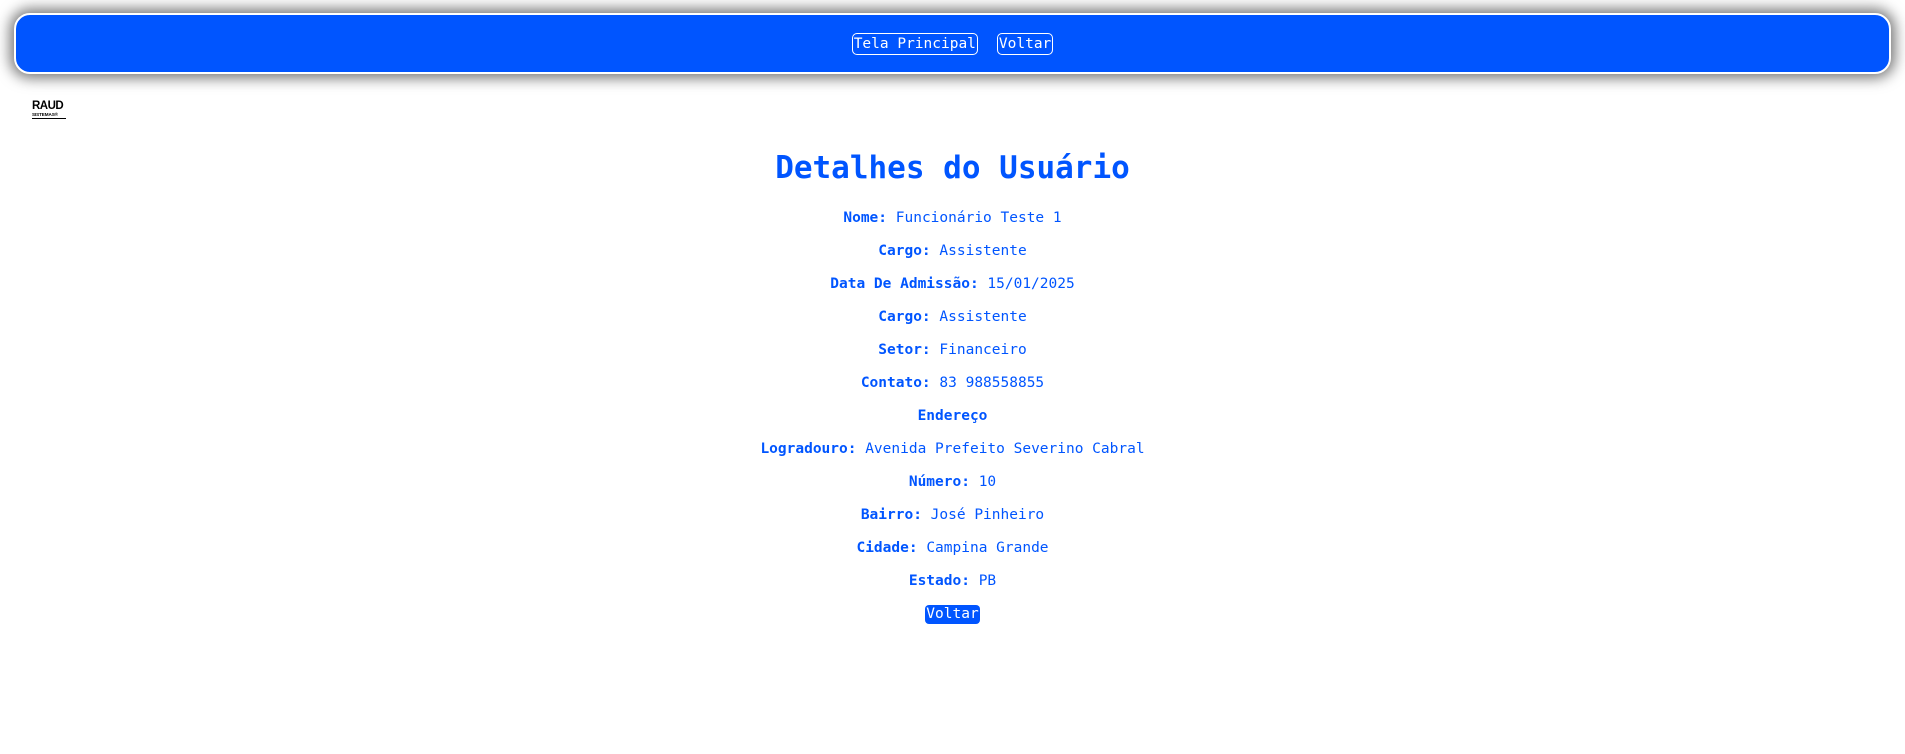 The width and height of the screenshot is (1905, 754). Describe the element at coordinates (904, 350) in the screenshot. I see `detail-label: Setor:` at that location.